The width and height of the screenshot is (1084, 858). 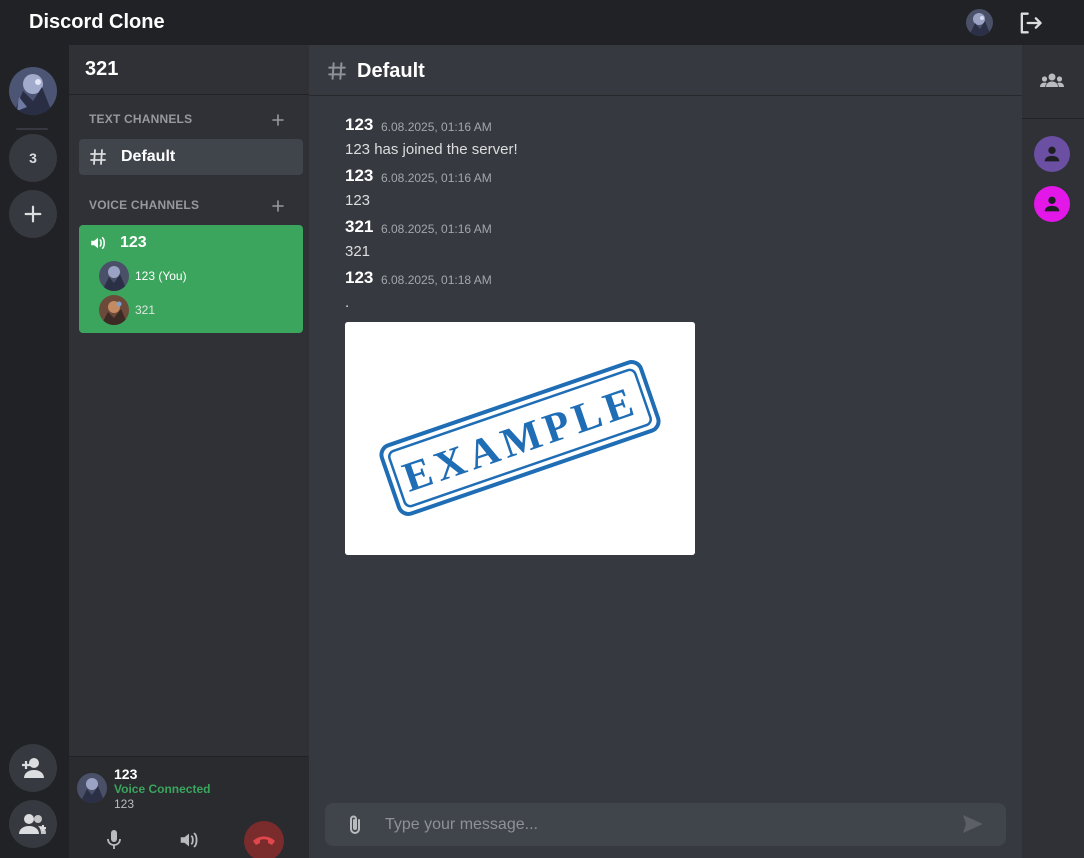 What do you see at coordinates (542, 22) in the screenshot?
I see `top-bar: Discord Clone` at bounding box center [542, 22].